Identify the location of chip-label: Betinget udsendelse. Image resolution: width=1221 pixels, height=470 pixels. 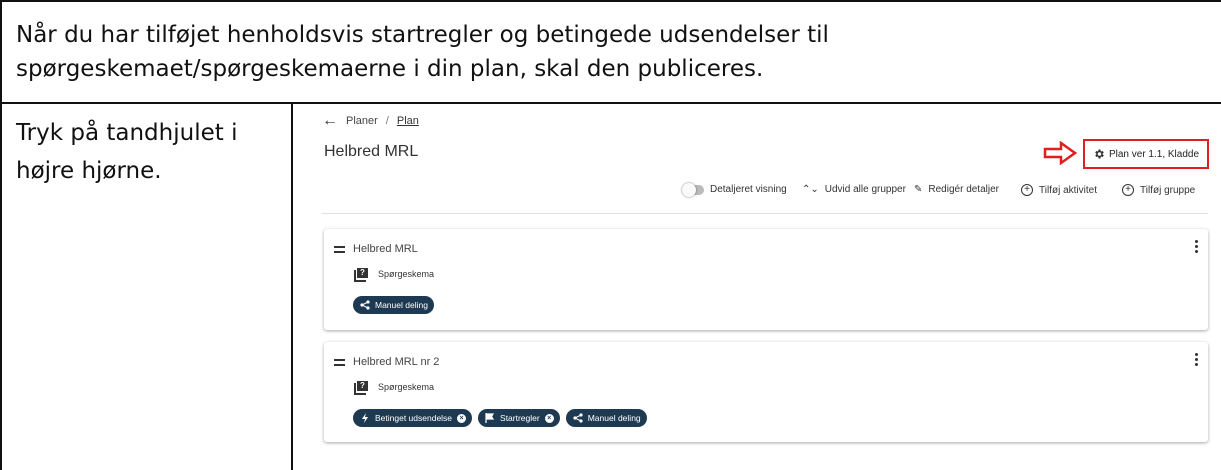
(414, 418).